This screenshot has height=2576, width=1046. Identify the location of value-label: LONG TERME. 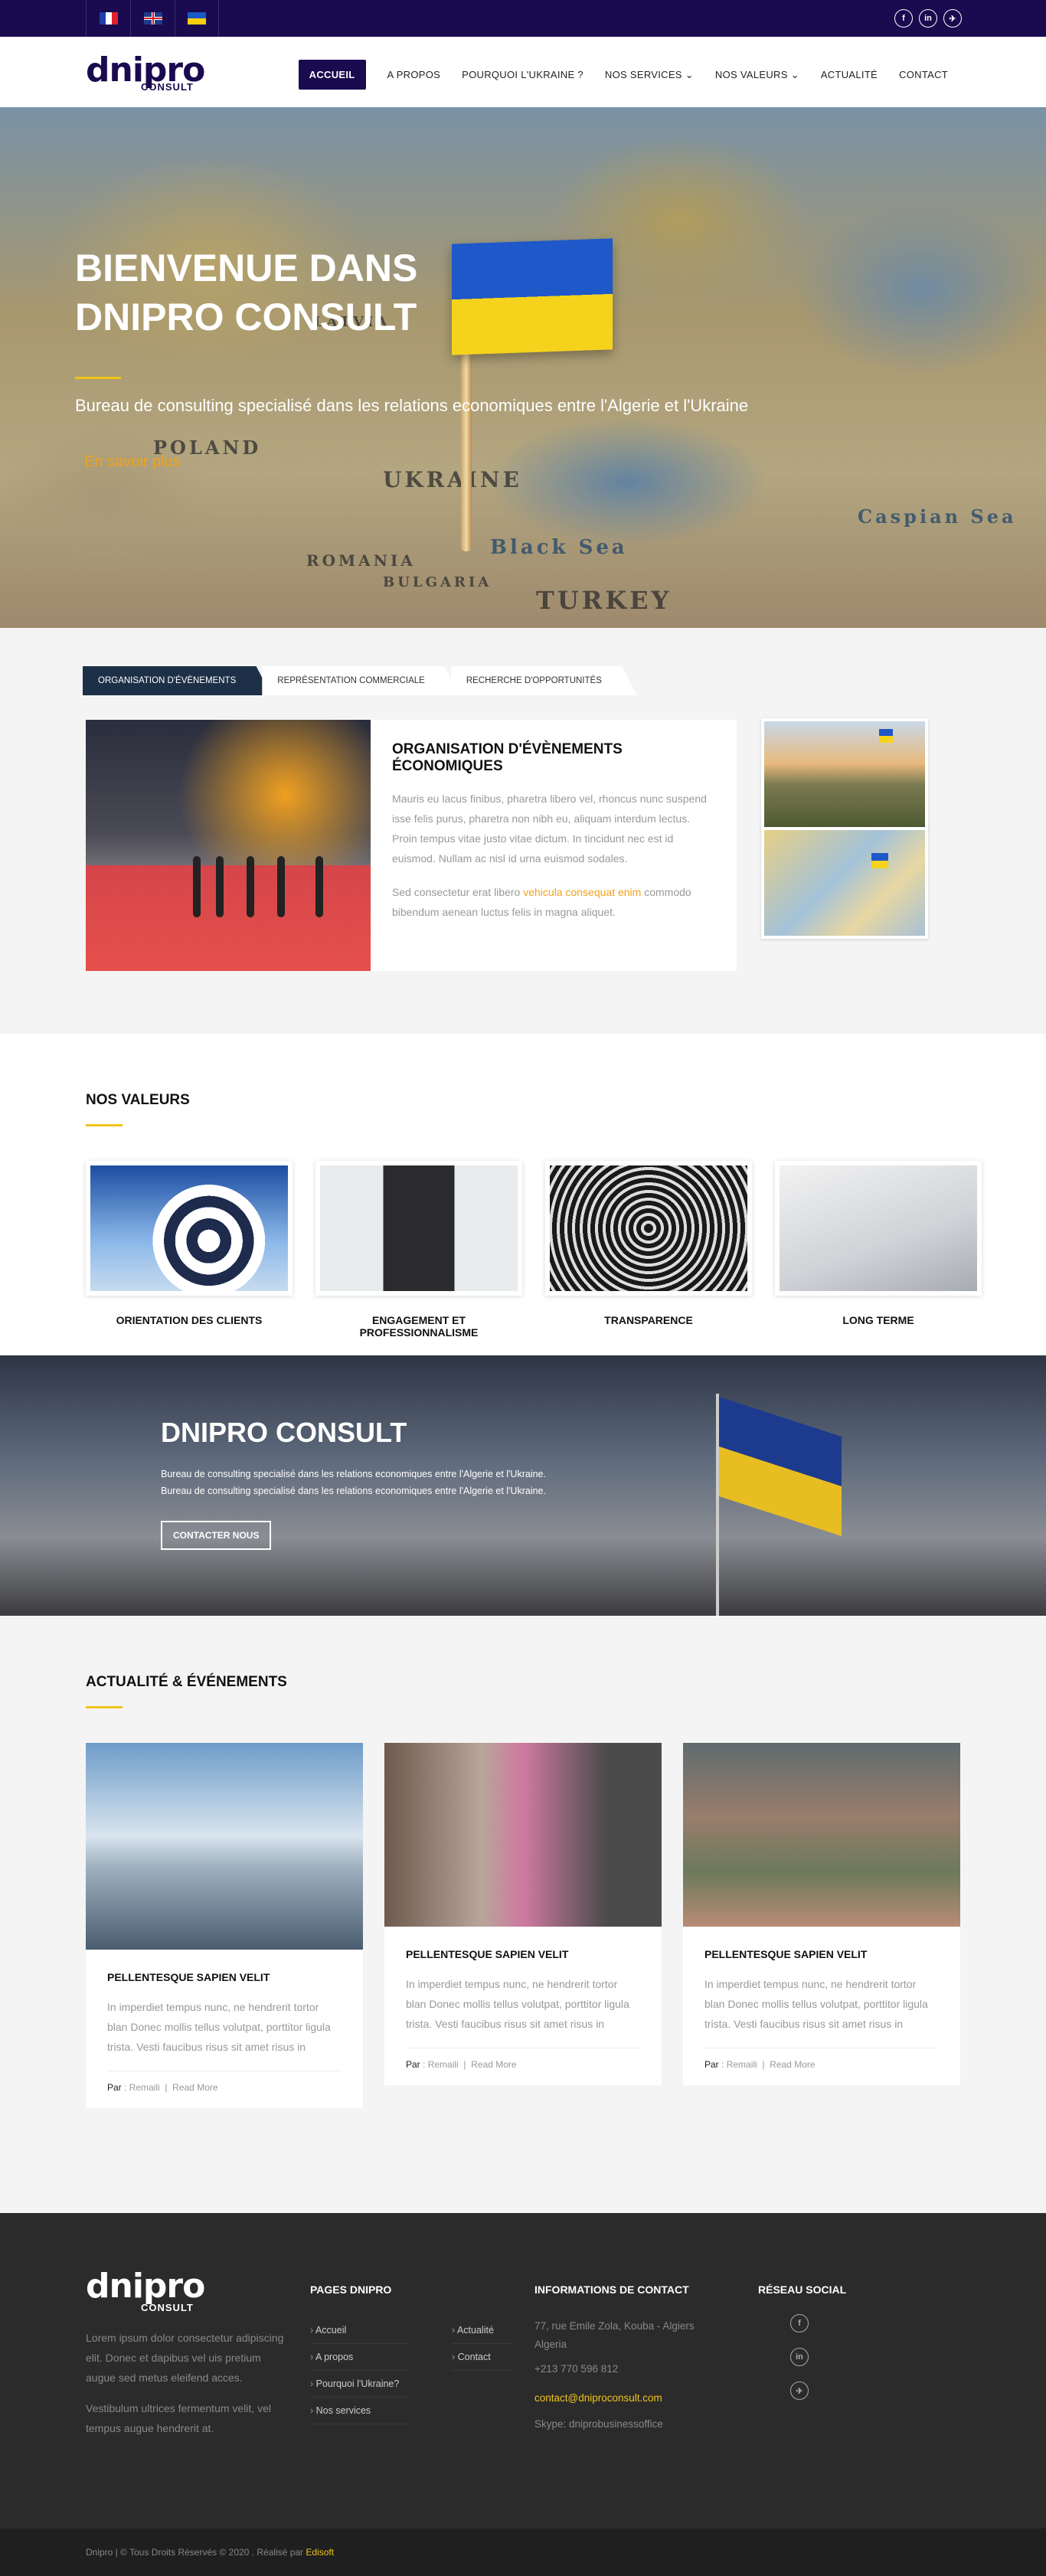
(878, 1320).